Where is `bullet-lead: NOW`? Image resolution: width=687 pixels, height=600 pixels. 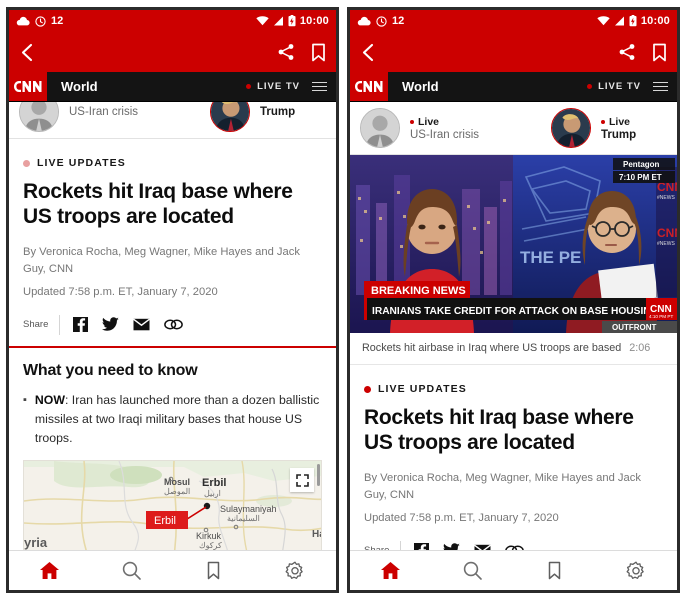
bullet-lead: NOW is located at coordinates (49, 400).